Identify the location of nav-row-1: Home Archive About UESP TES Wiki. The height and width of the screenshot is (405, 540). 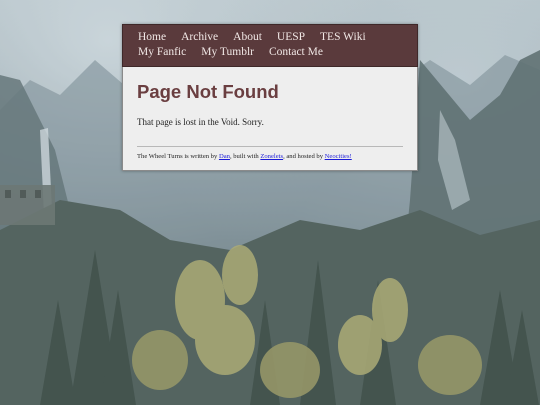
(272, 37).